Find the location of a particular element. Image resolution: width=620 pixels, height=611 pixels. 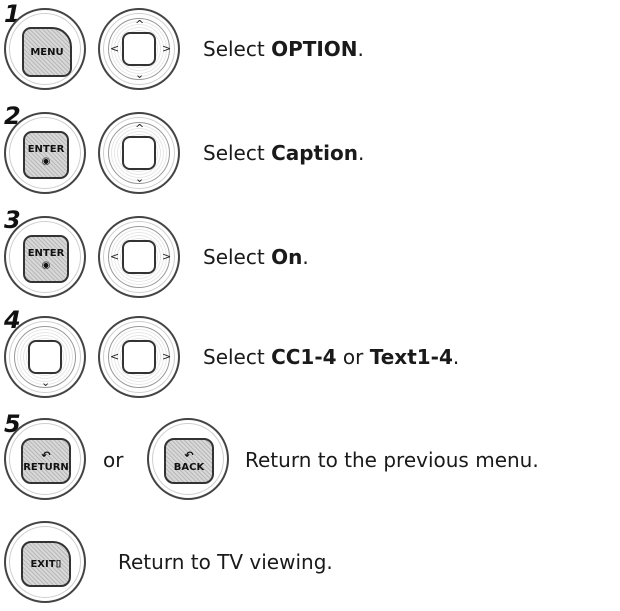

back-button-label: BACK is located at coordinates (189, 467).